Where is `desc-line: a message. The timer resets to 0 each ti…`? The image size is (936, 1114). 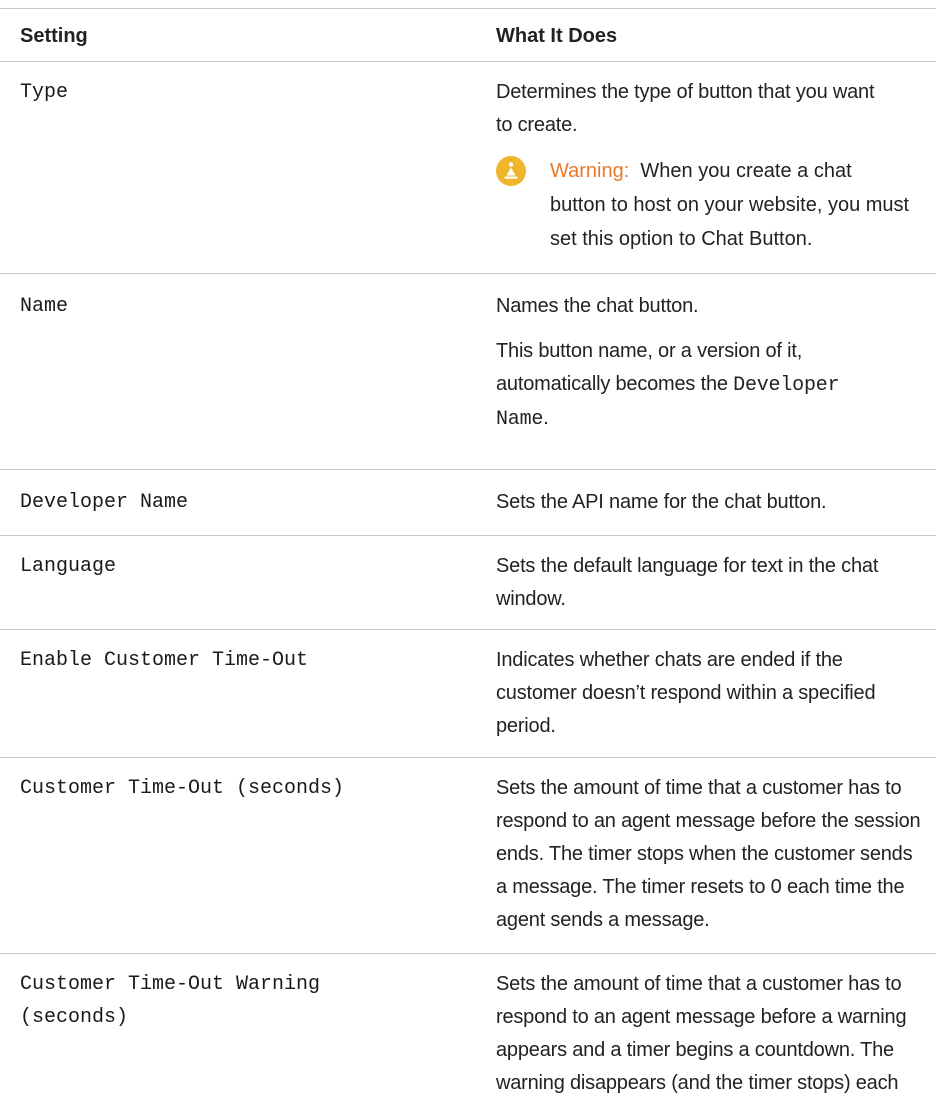
desc-line: a message. The timer resets to 0 each ti… is located at coordinates (700, 887).